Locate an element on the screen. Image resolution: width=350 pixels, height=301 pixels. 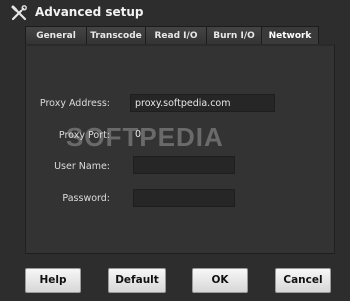
tab-read-io: Read I/O is located at coordinates (176, 35).